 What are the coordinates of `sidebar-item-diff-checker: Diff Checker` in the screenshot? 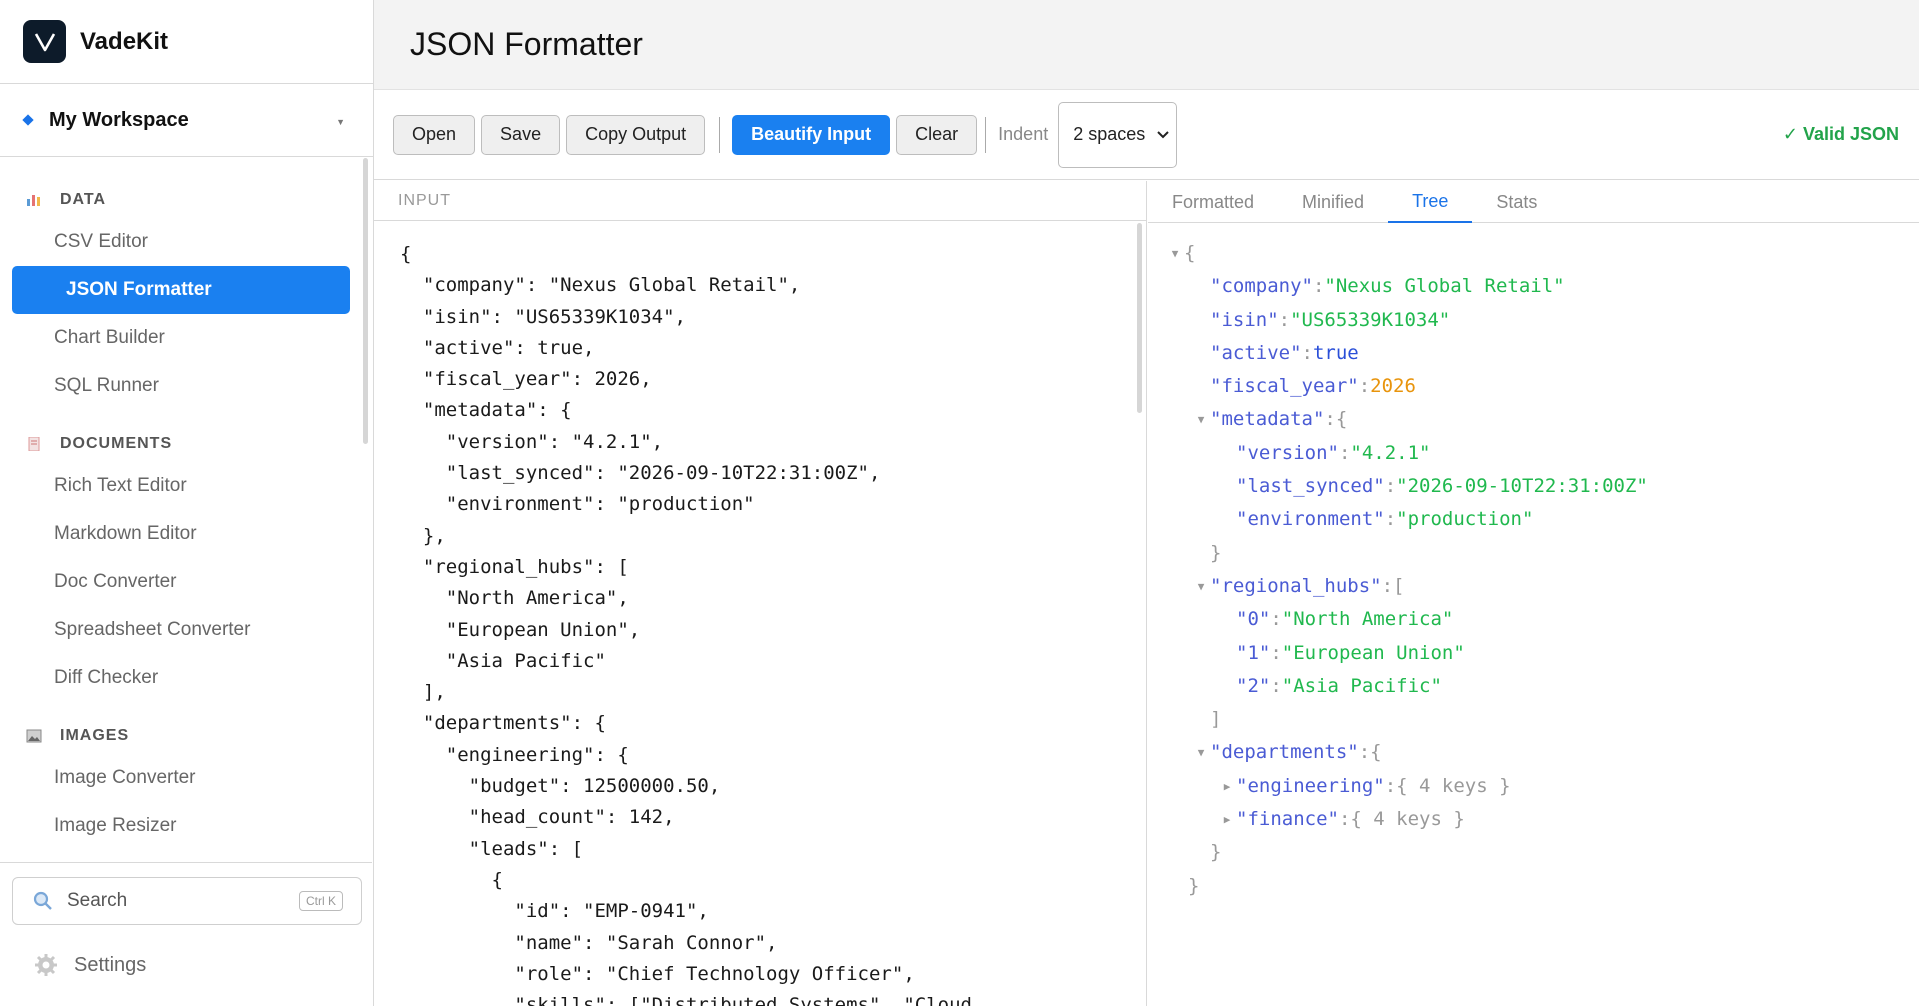 It's located at (180, 678).